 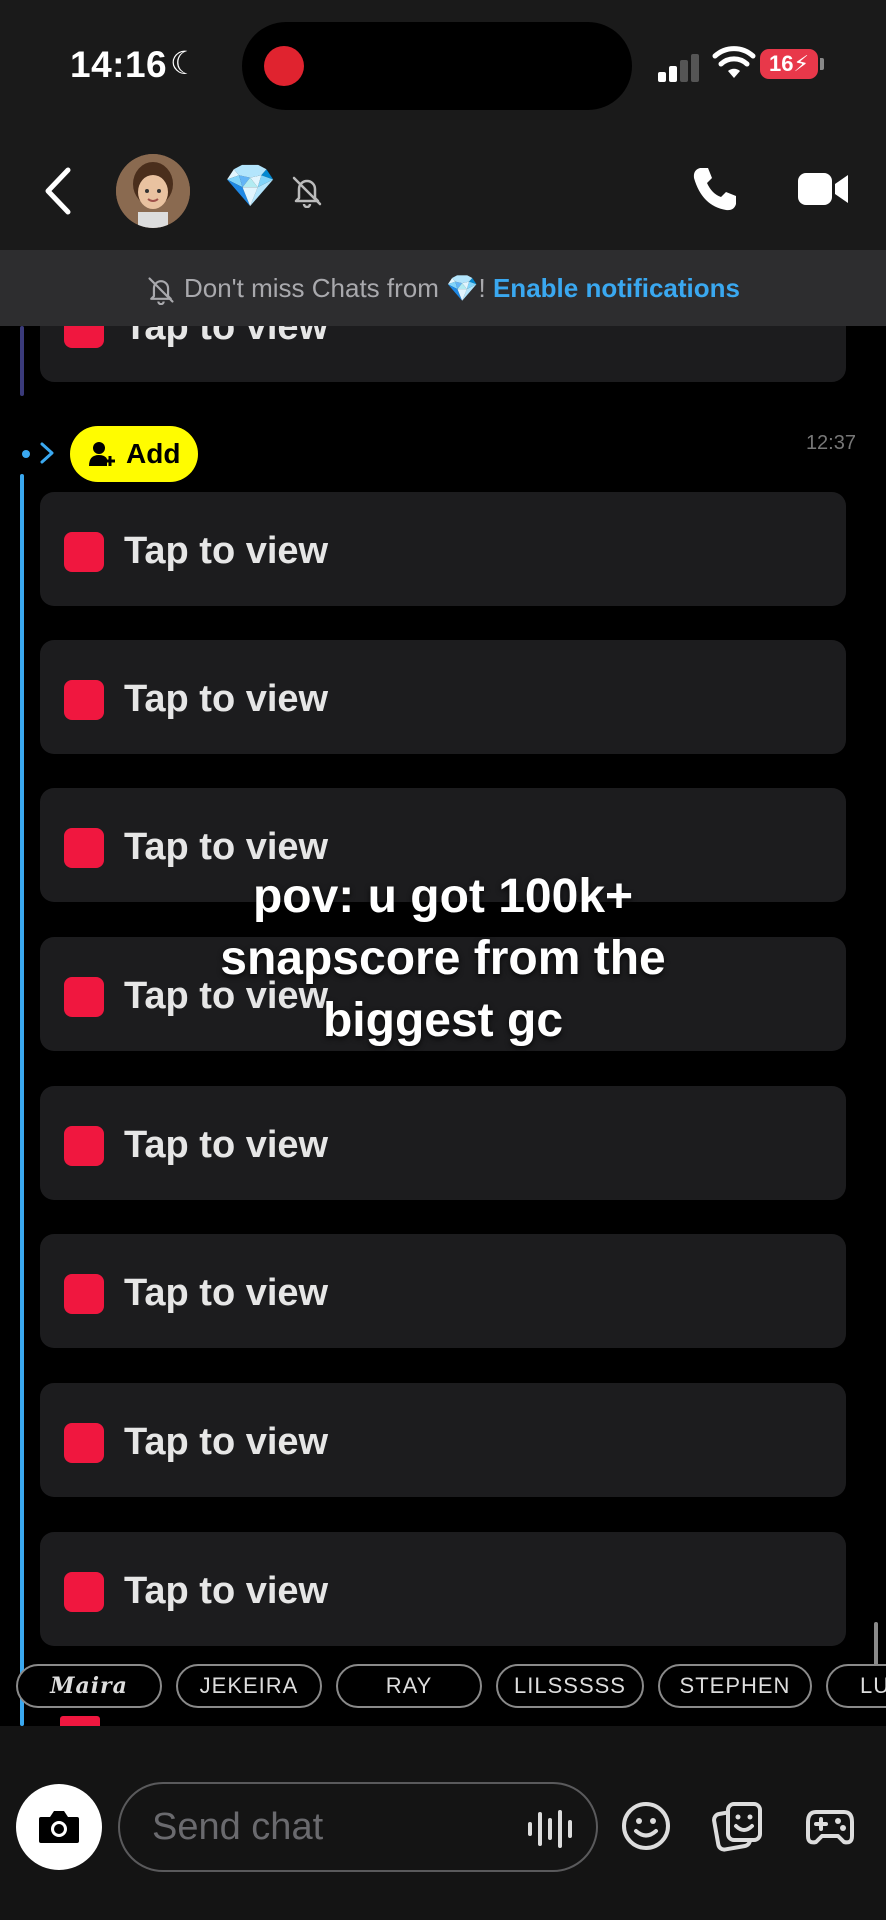 I want to click on recording-indicator, so click(x=284, y=66).